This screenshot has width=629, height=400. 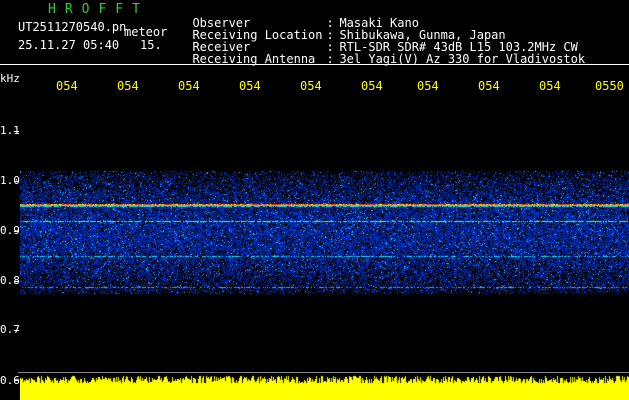 I want to click on time-tick-label: 0550, so click(x=609, y=86).